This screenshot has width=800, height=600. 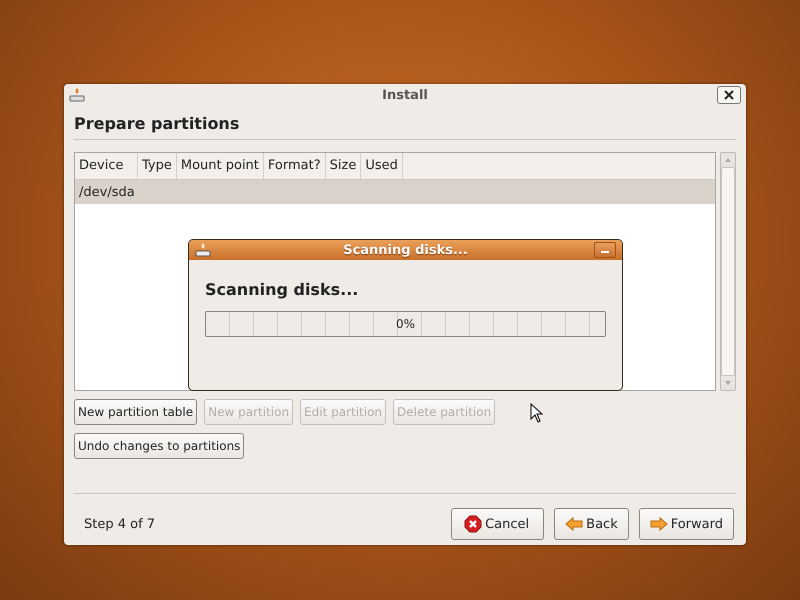 What do you see at coordinates (728, 383) in the screenshot?
I see `scroll-down-icon` at bounding box center [728, 383].